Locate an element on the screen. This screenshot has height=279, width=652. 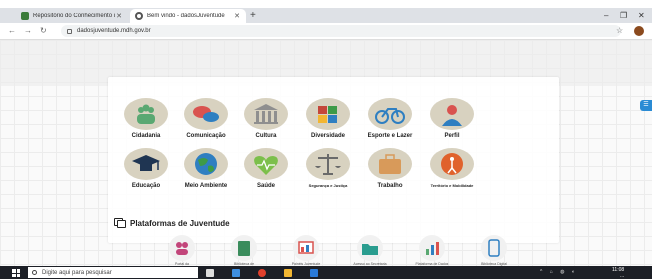
platform-5: Plataforma de Dados is located at coordinates (432, 250).